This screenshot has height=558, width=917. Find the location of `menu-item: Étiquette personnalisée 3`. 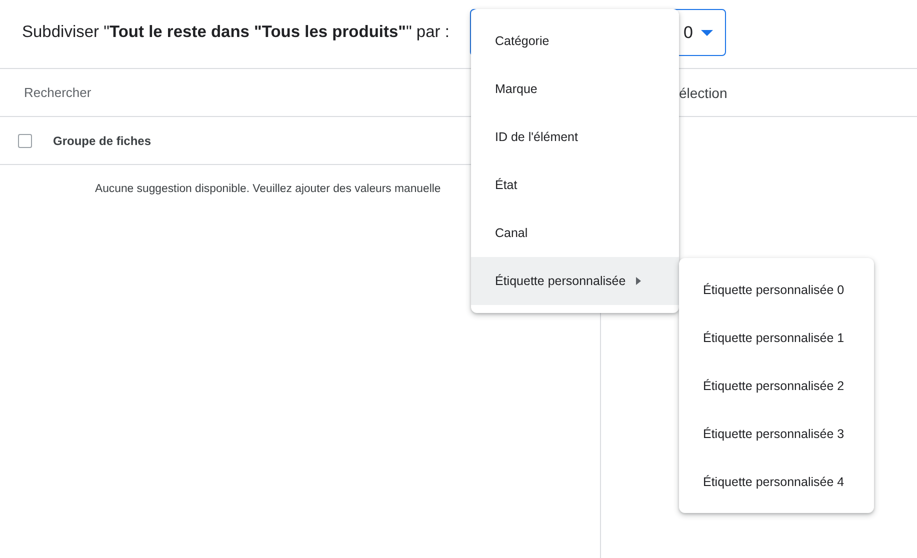

menu-item: Étiquette personnalisée 3 is located at coordinates (776, 434).